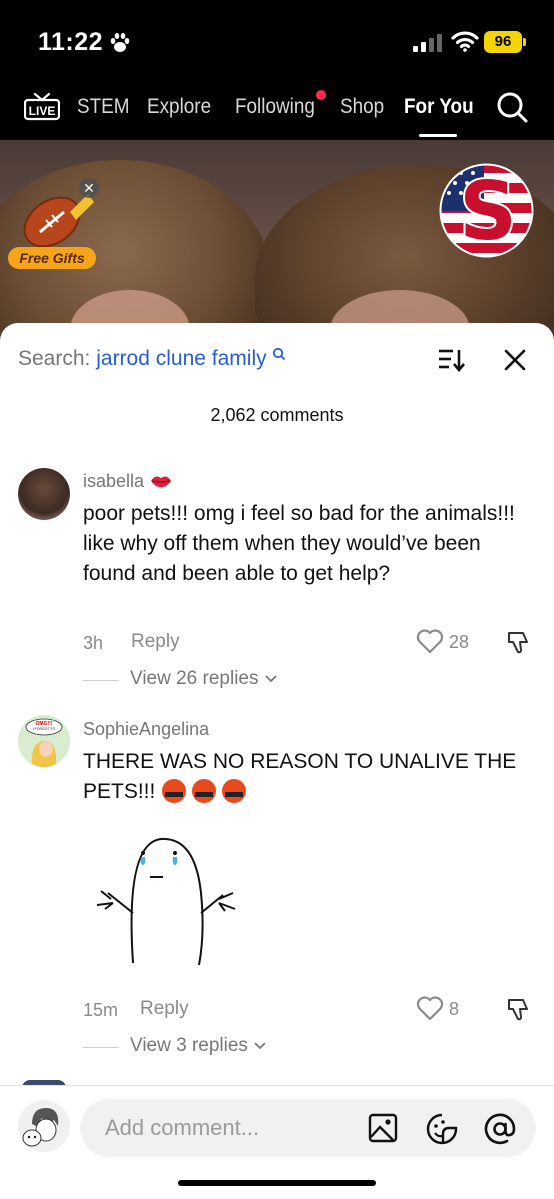 This screenshot has width=554, height=1199. I want to click on tab-following: Following, so click(275, 107).